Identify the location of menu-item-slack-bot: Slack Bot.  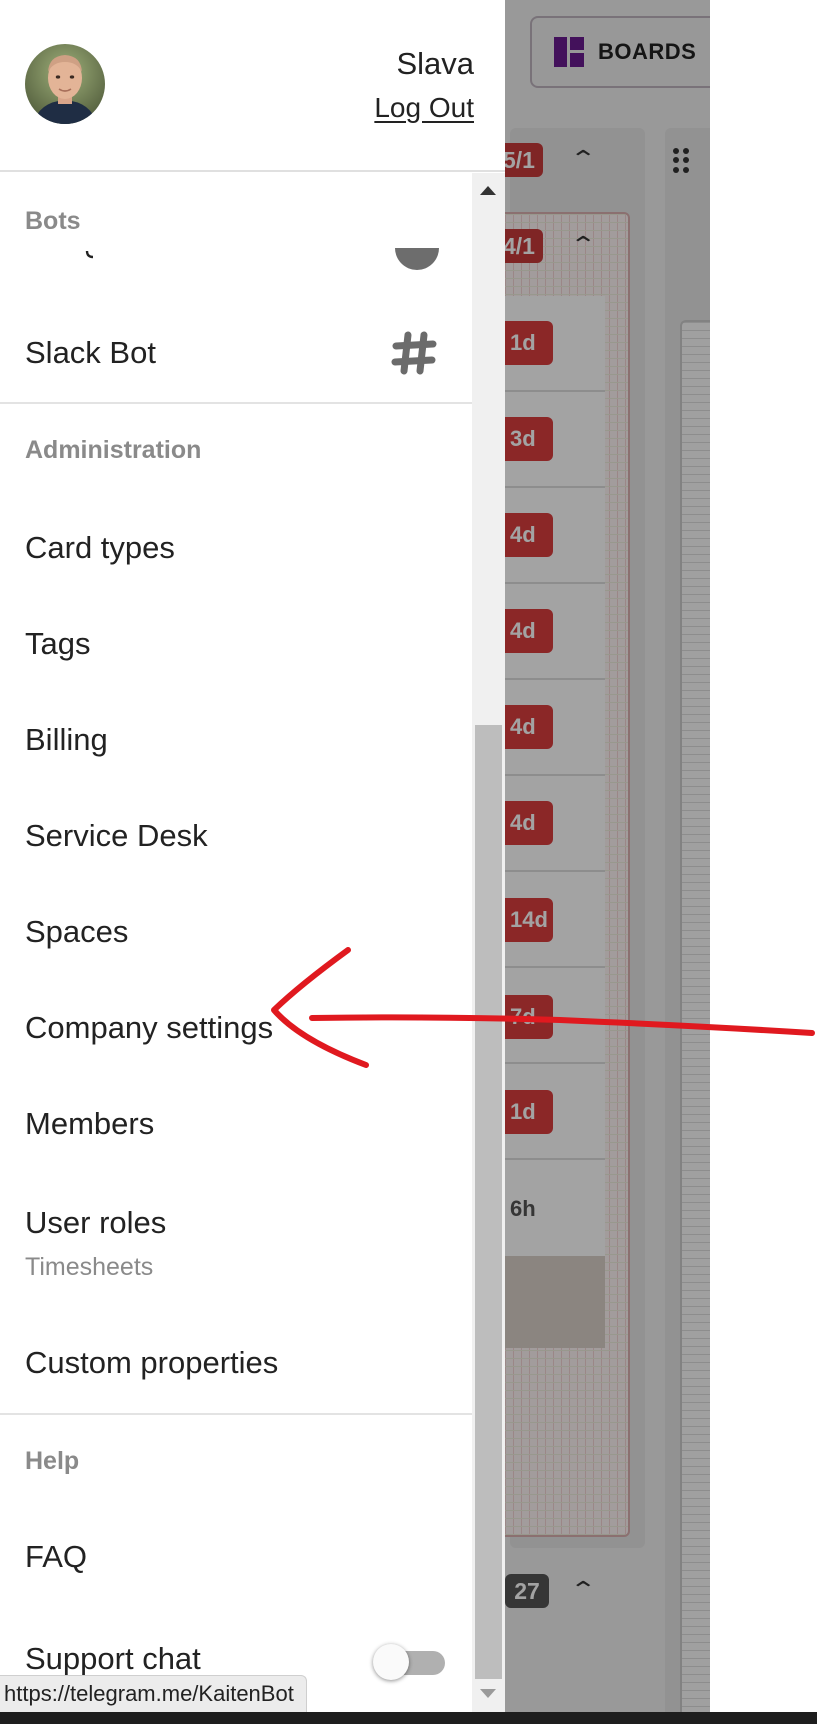
(90, 353).